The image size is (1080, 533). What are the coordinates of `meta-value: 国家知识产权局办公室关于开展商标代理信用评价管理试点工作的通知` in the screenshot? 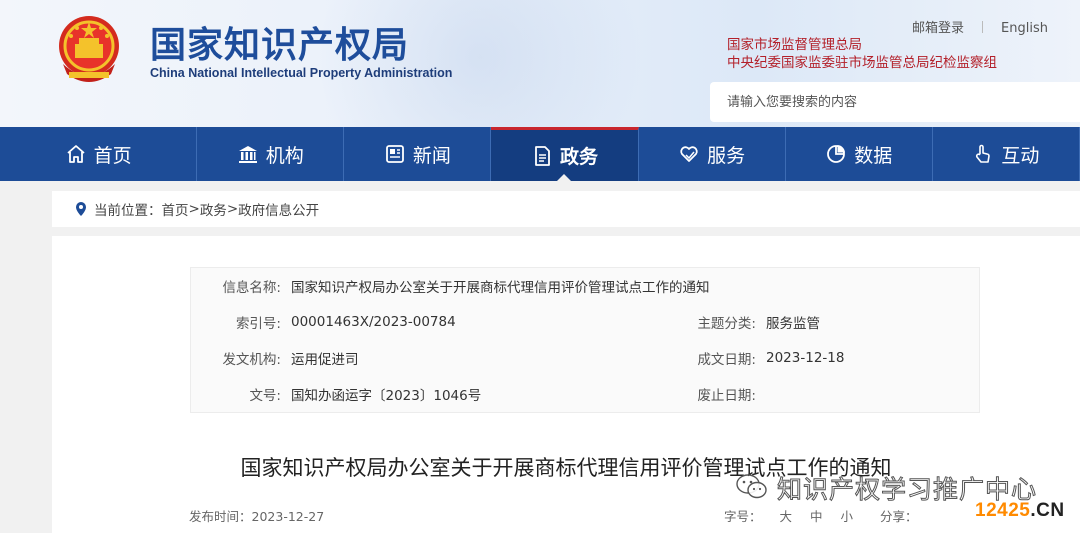 It's located at (500, 288).